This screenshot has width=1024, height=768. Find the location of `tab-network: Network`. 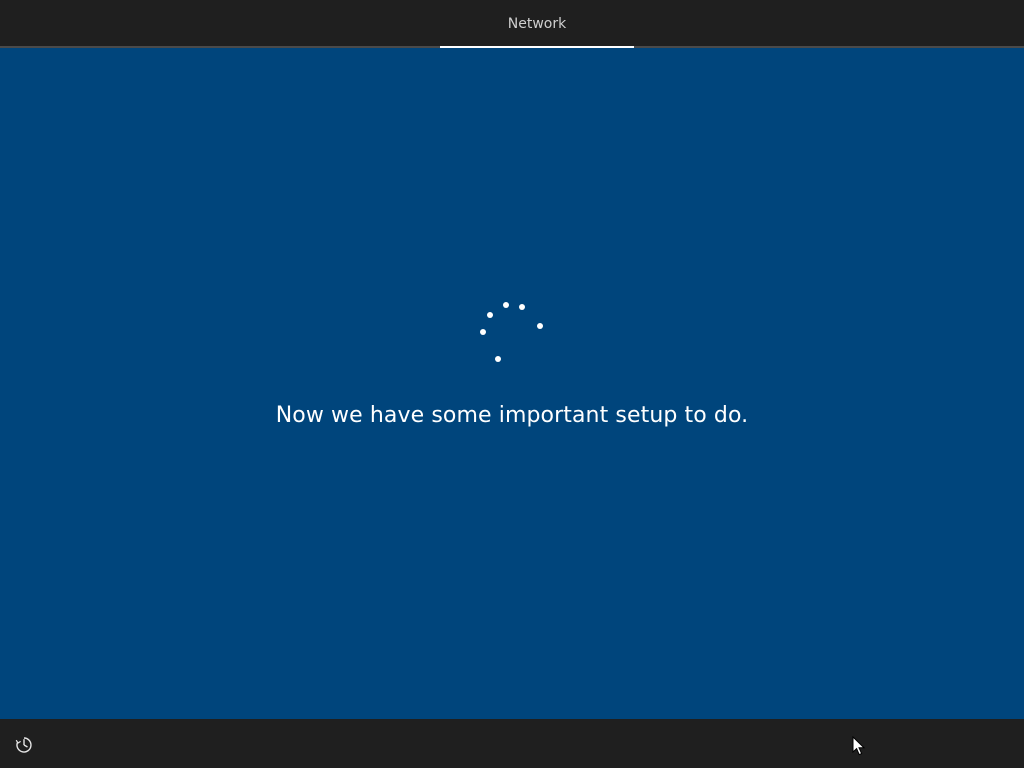

tab-network: Network is located at coordinates (537, 24).